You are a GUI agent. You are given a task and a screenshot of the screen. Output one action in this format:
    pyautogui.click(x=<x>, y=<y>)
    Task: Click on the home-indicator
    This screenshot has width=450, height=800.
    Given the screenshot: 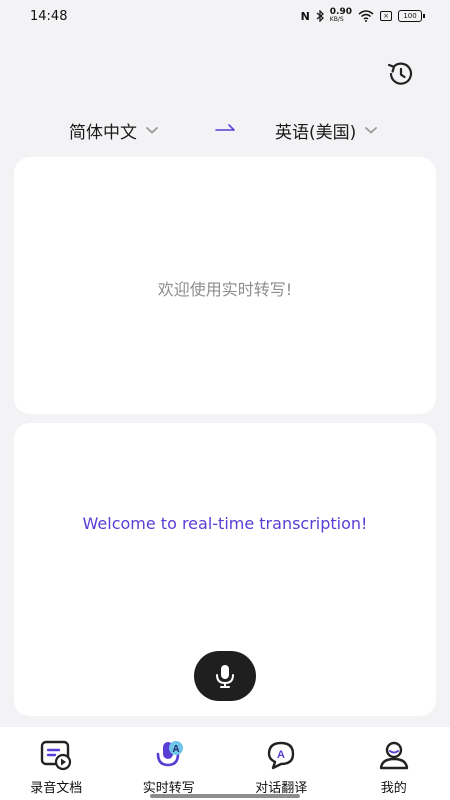 What is the action you would take?
    pyautogui.click(x=225, y=796)
    